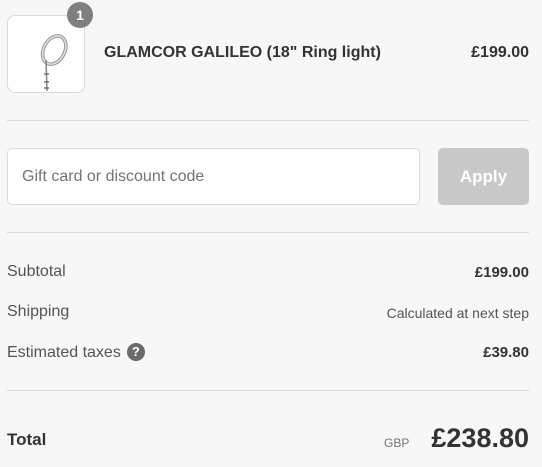 Image resolution: width=542 pixels, height=467 pixels. Describe the element at coordinates (501, 272) in the screenshot. I see `subtotal-value: £199.00` at that location.